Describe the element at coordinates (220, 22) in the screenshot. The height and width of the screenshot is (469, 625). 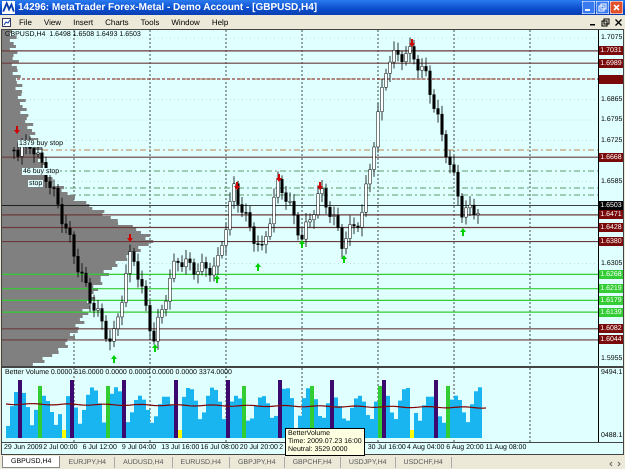
I see `menu-item: Help` at that location.